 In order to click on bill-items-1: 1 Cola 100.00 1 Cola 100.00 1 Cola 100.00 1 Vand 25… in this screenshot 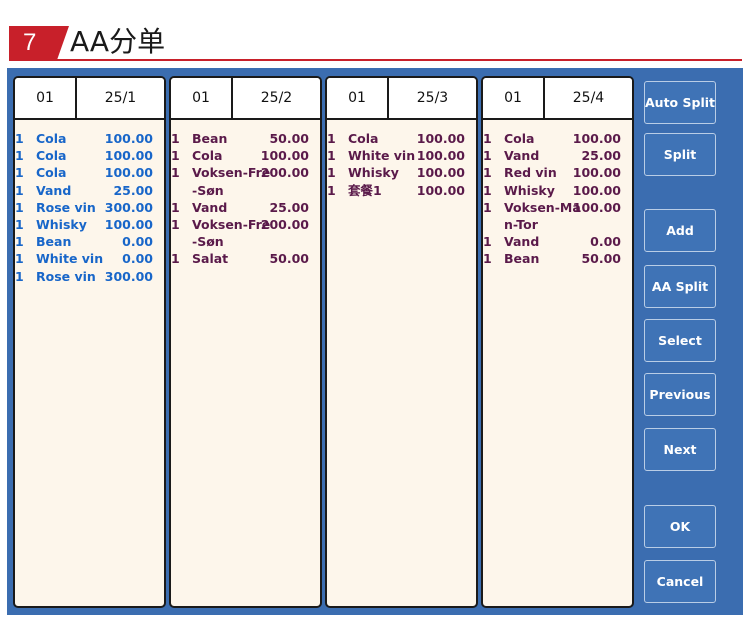, I will do `click(87, 207)`.